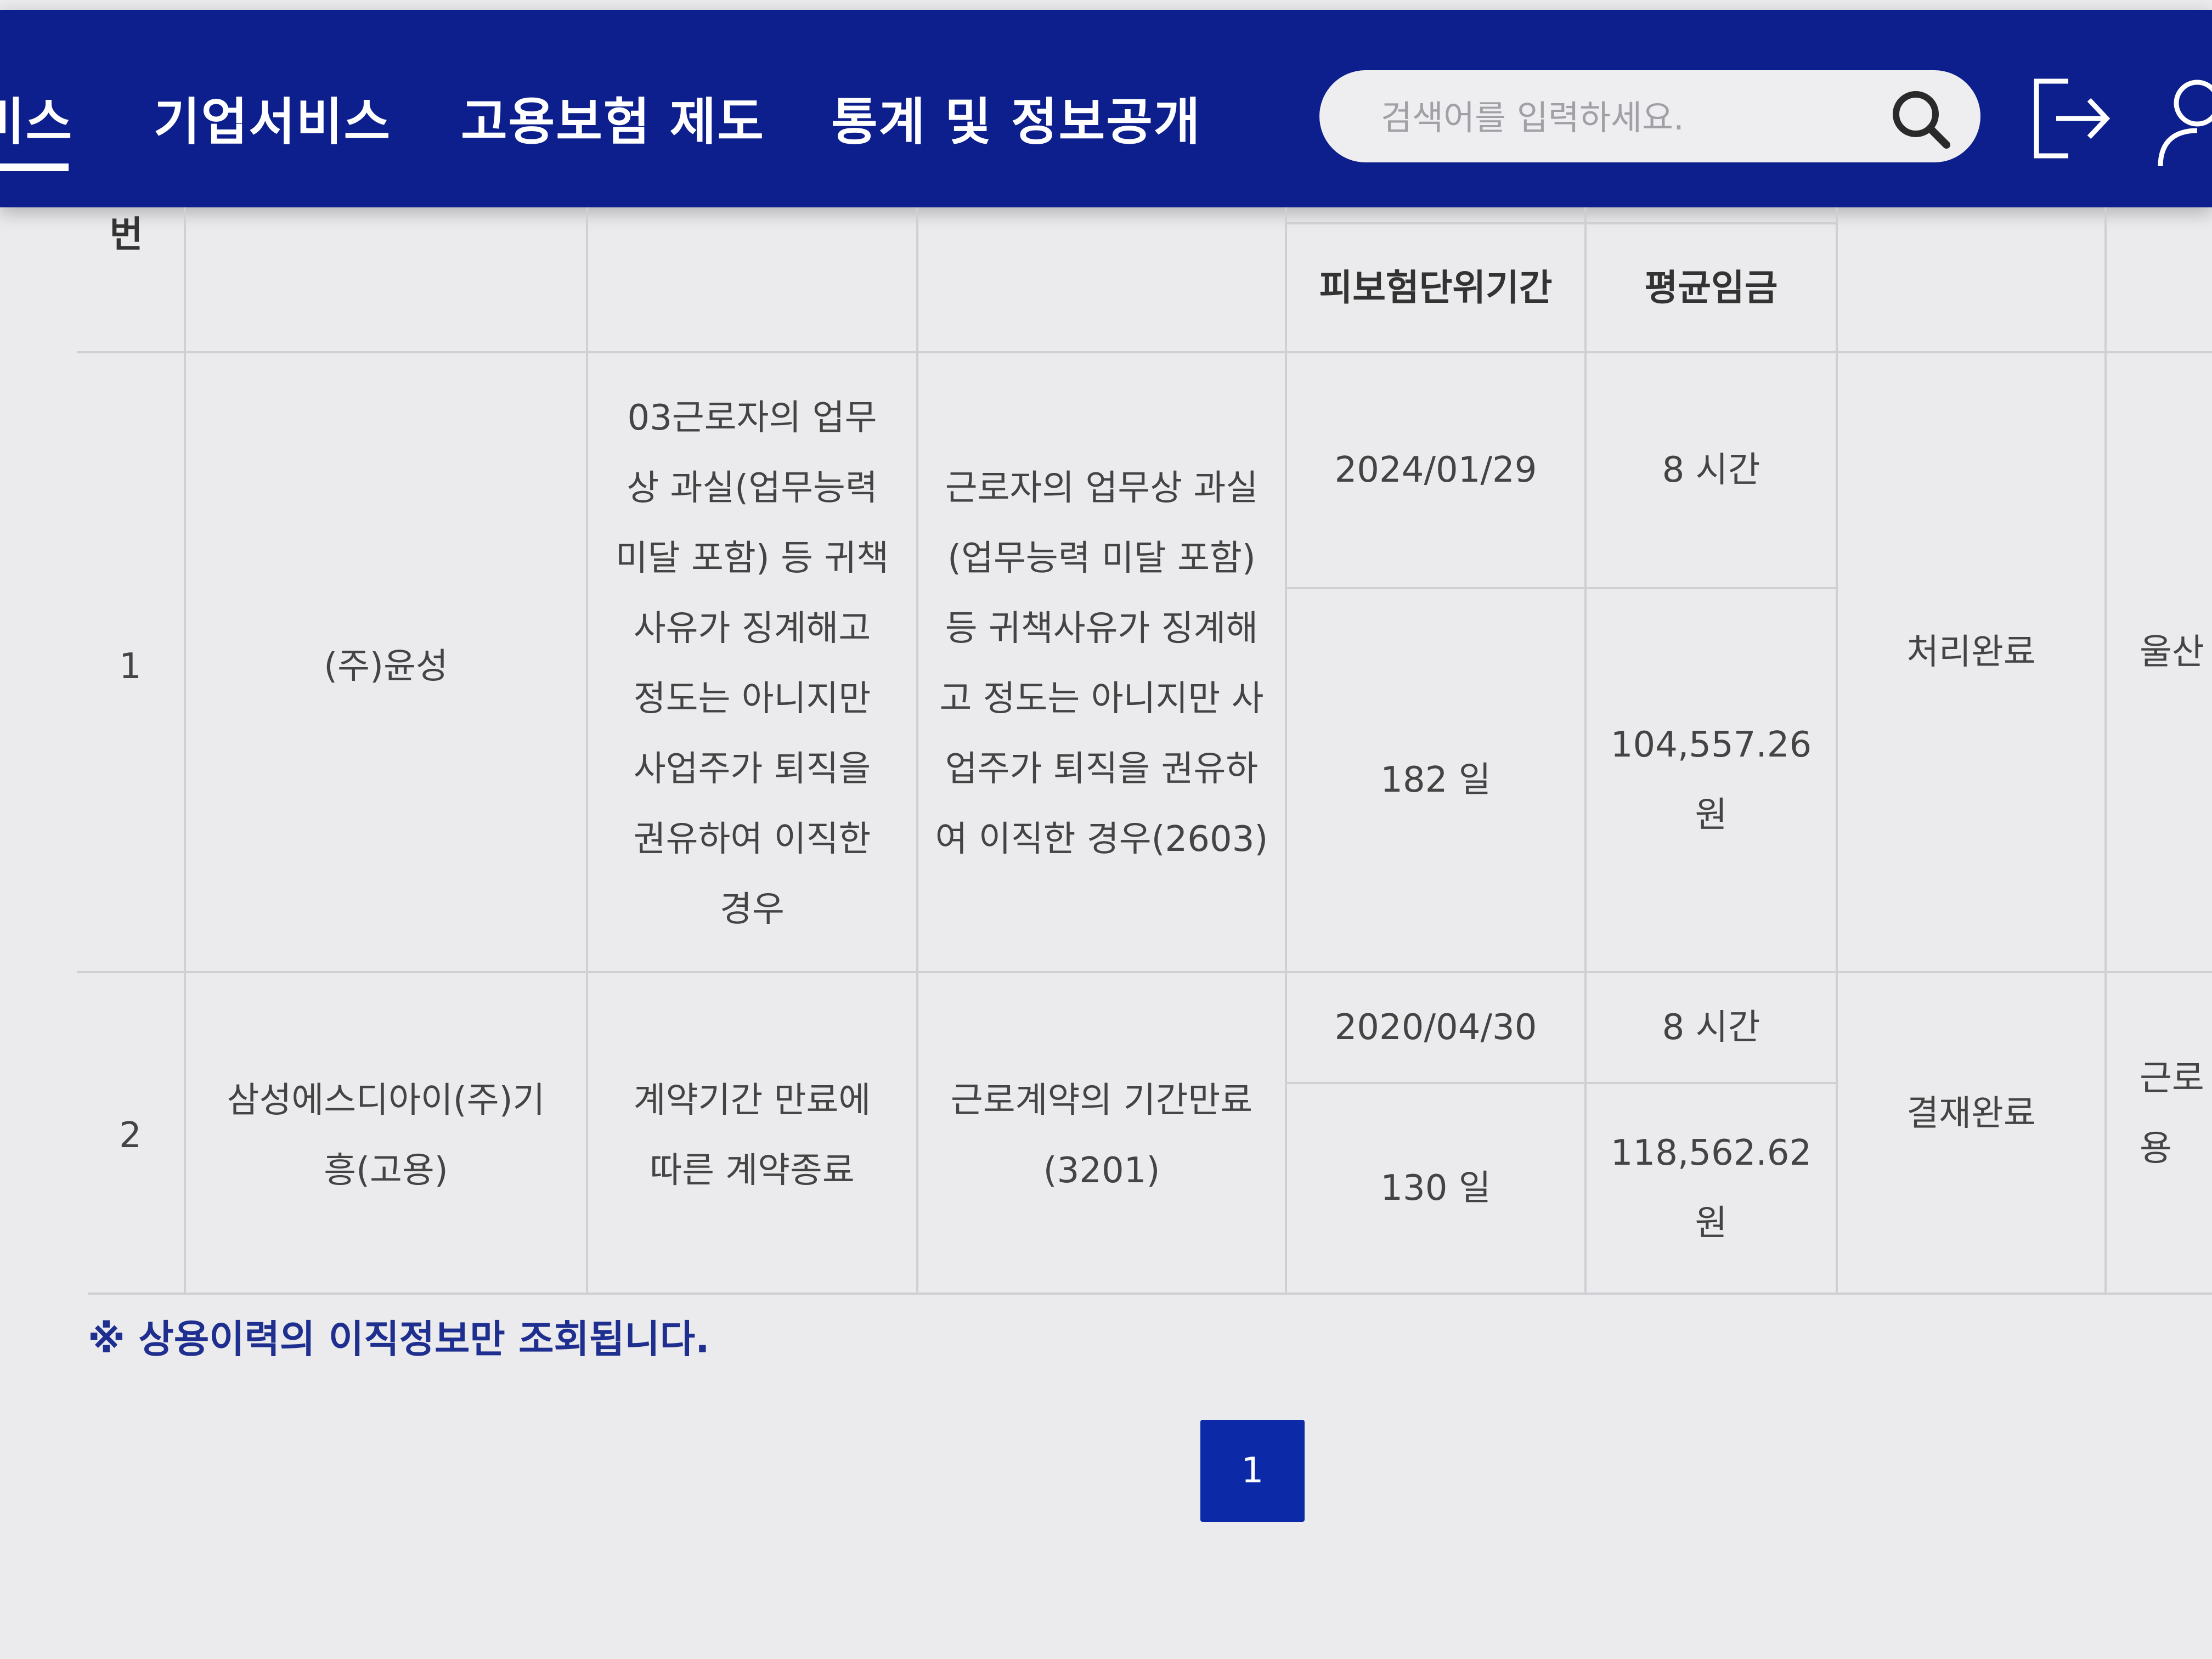 This screenshot has width=2212, height=1659. I want to click on row2-days: 130 일, so click(1435, 1188).